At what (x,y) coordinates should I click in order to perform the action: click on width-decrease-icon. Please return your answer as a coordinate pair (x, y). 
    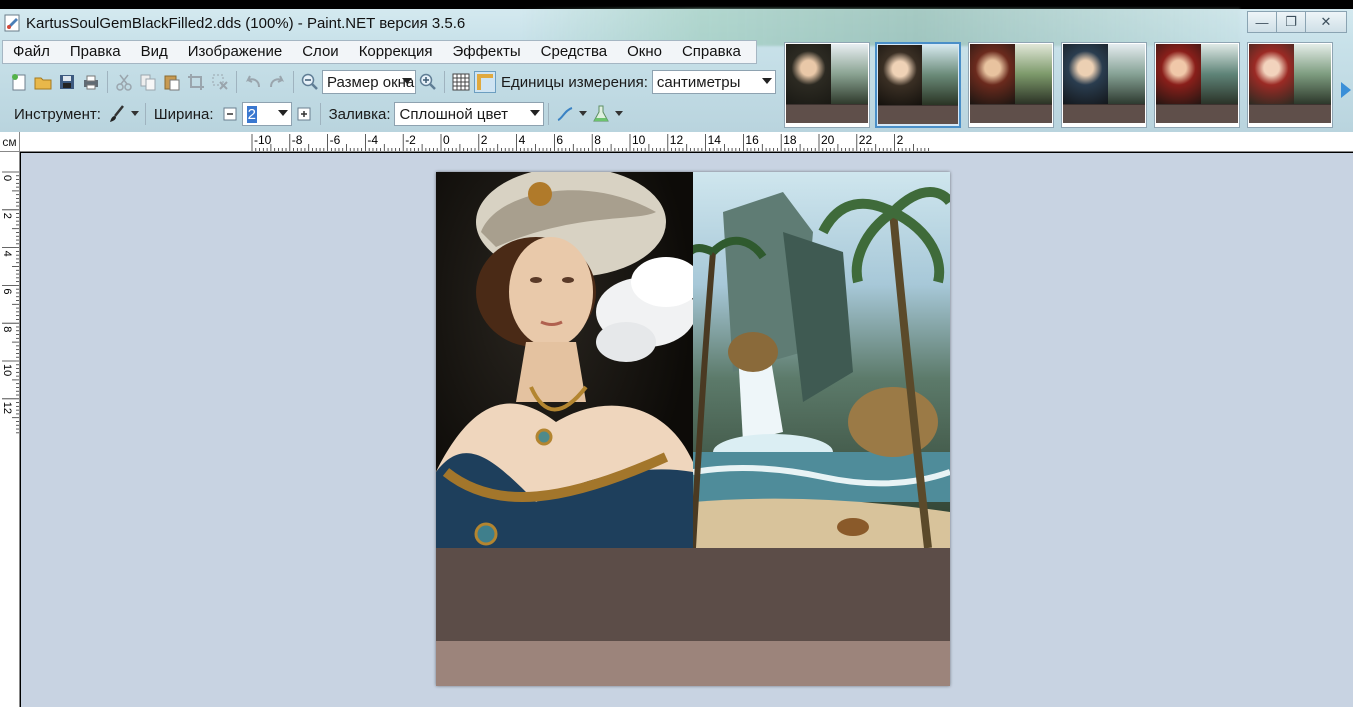
    Looking at the image, I should click on (230, 114).